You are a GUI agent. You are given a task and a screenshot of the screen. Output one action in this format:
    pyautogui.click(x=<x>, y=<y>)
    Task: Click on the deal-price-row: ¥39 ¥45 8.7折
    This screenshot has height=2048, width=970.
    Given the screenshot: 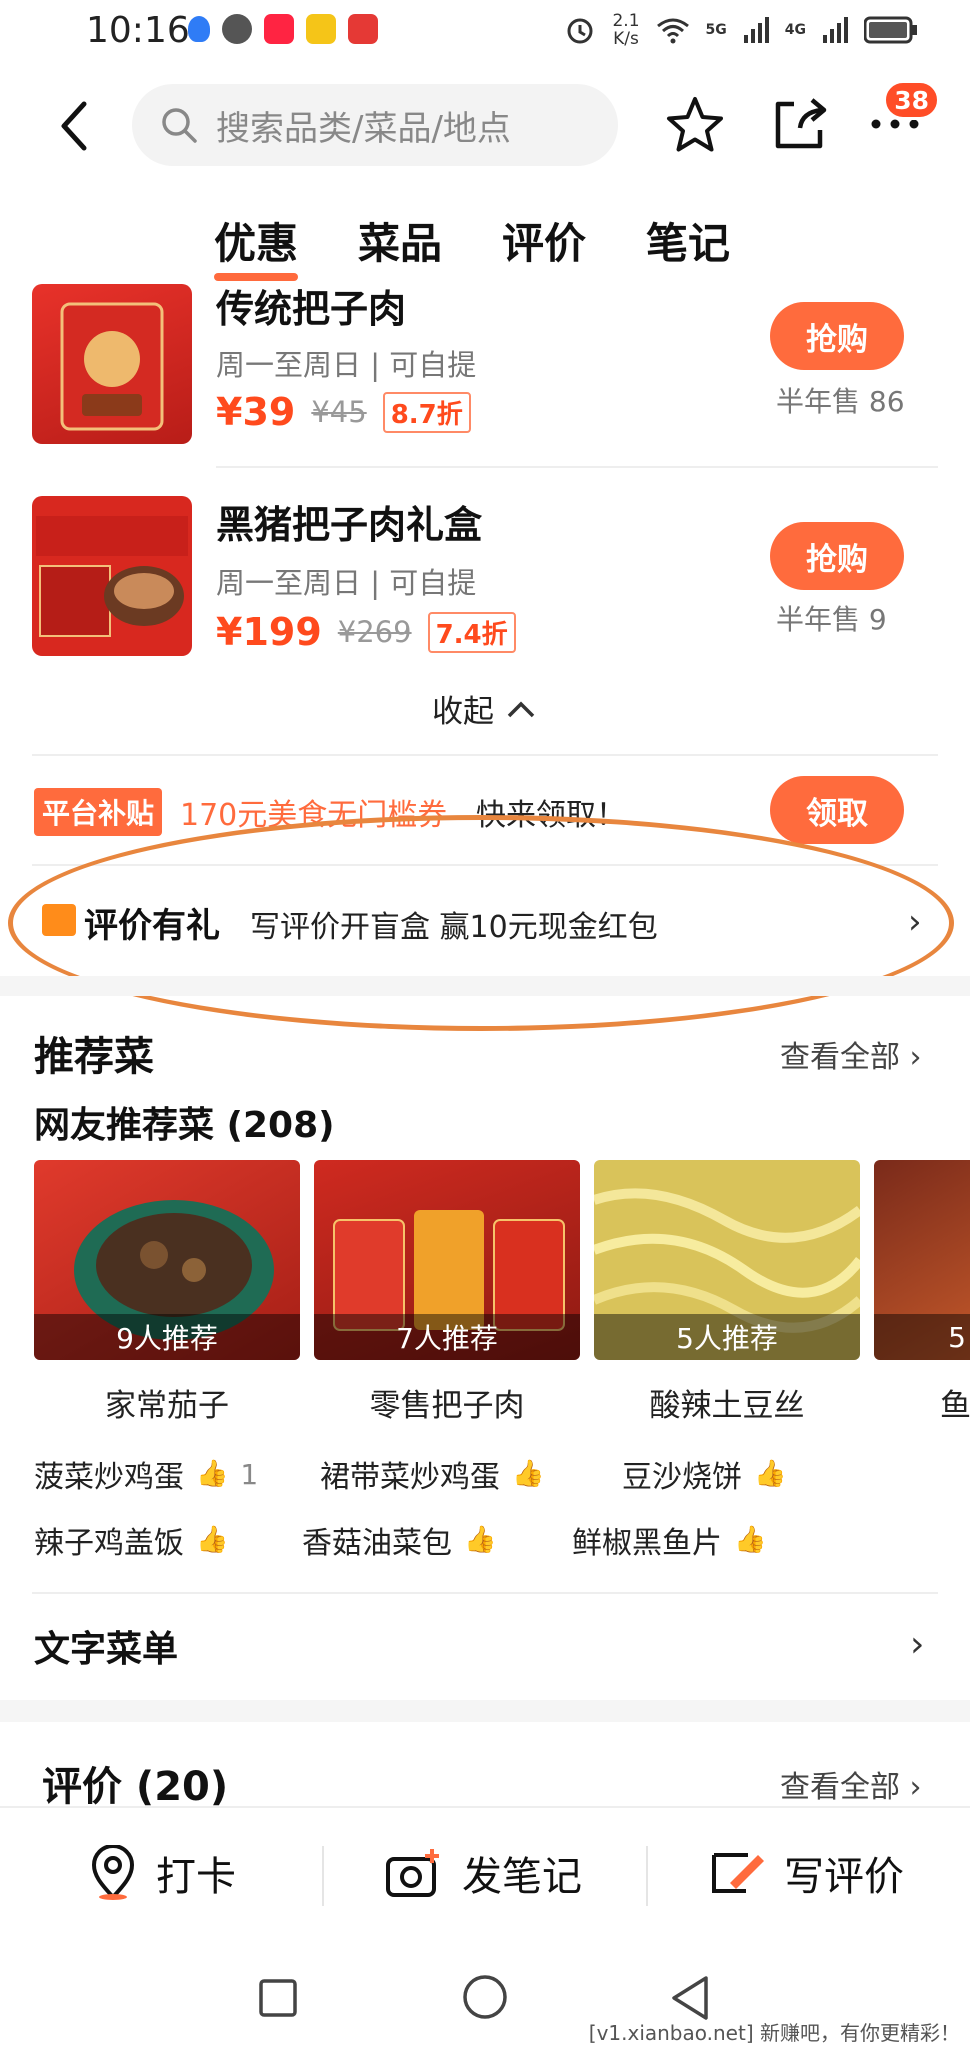 What is the action you would take?
    pyautogui.click(x=343, y=412)
    